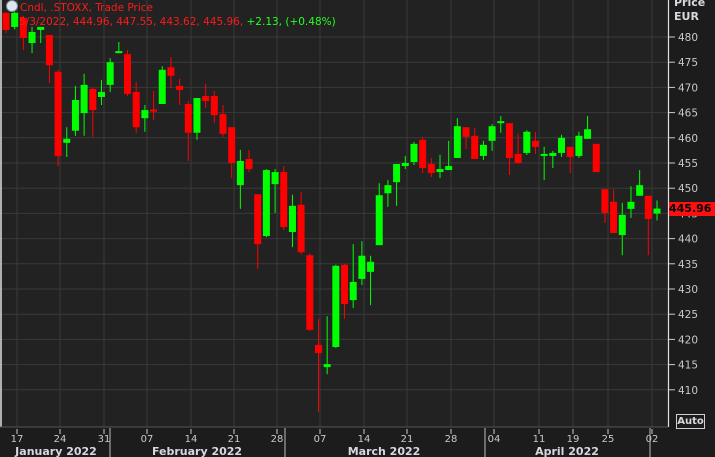 The image size is (715, 457). What do you see at coordinates (320, 439) in the screenshot?
I see `x-tick-label: 07` at bounding box center [320, 439].